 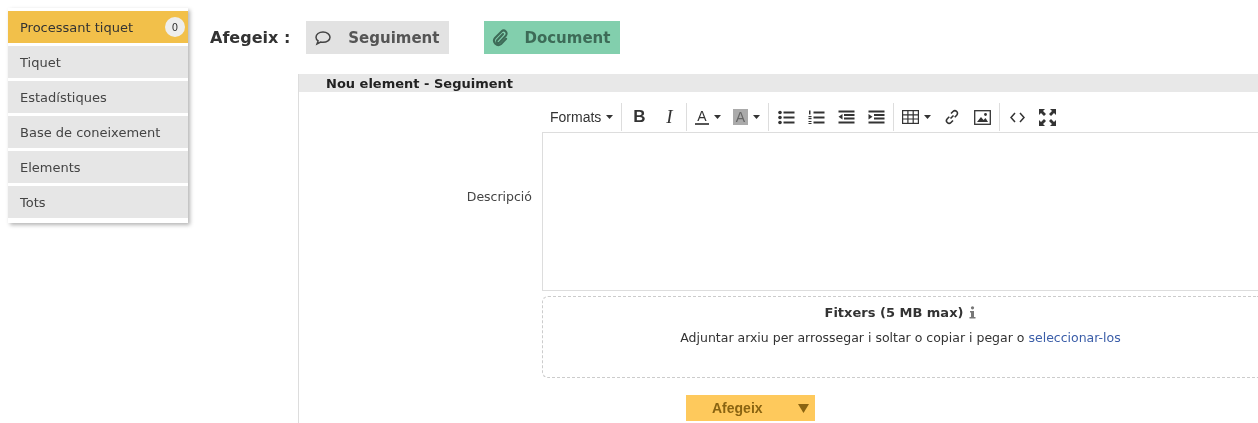 I want to click on text-color-button: A, so click(x=708, y=117).